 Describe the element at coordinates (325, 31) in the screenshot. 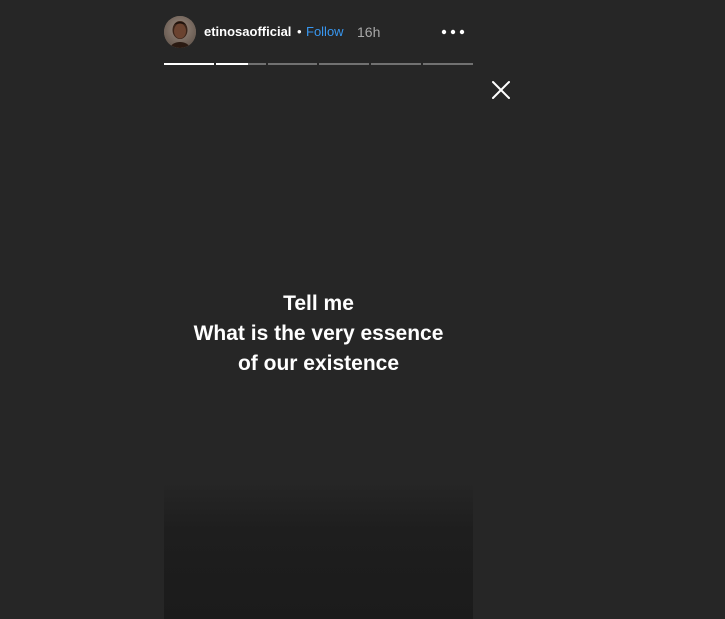

I see `follow-button: Follow` at that location.